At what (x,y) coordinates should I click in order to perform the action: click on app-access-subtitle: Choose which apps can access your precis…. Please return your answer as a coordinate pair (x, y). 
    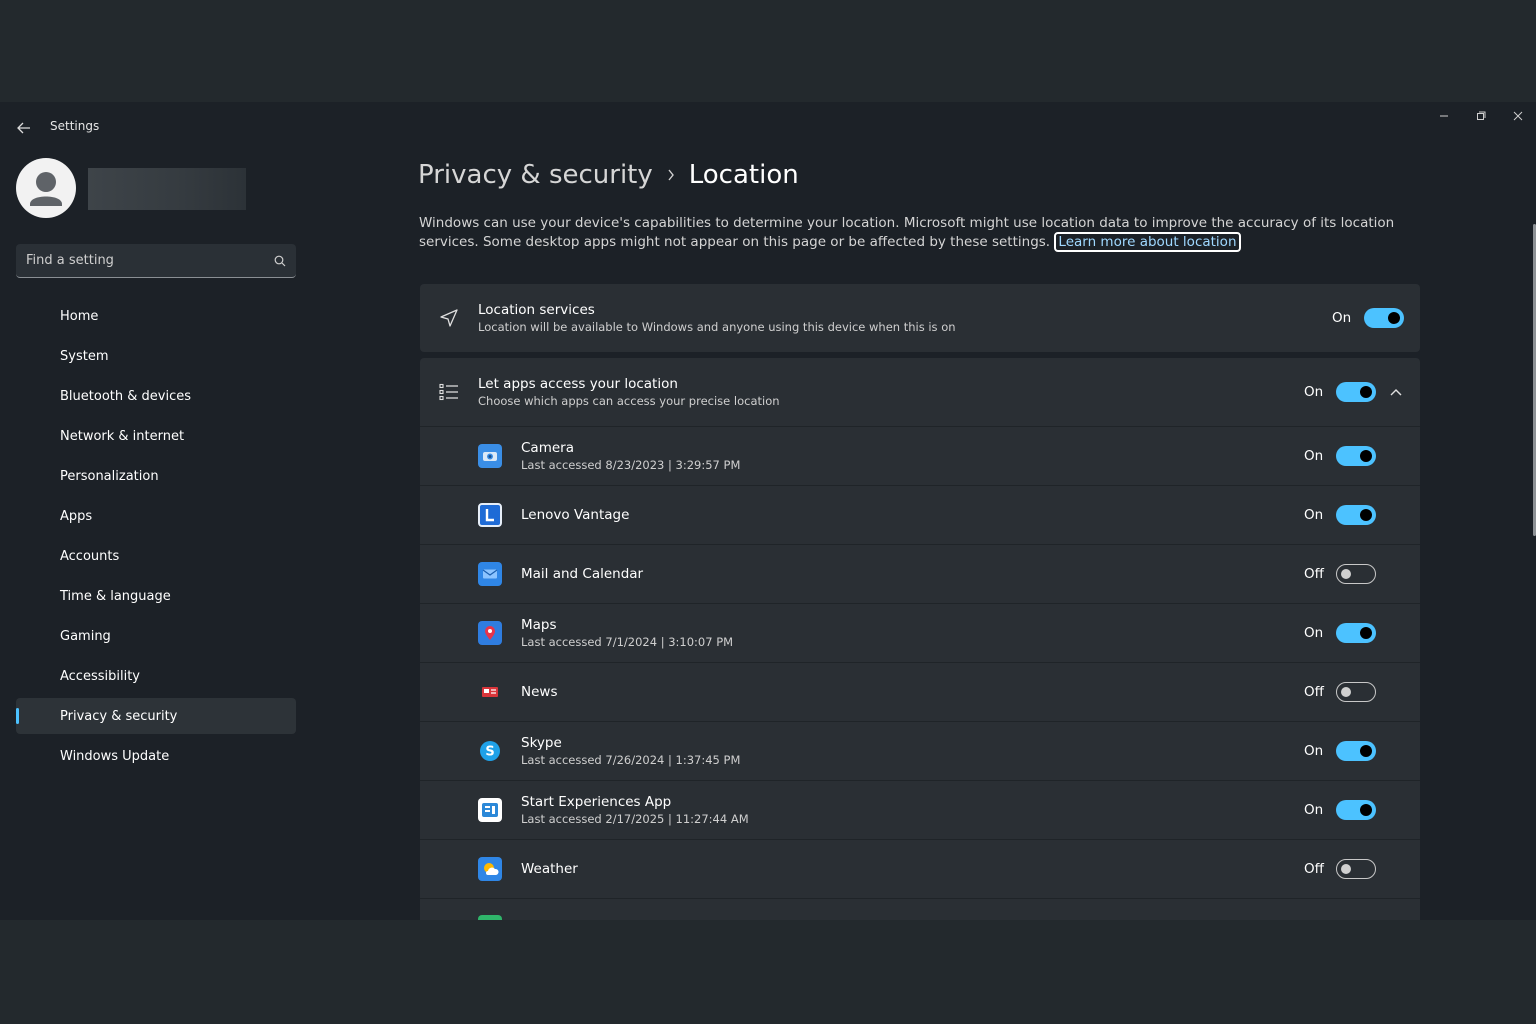
    Looking at the image, I should click on (629, 401).